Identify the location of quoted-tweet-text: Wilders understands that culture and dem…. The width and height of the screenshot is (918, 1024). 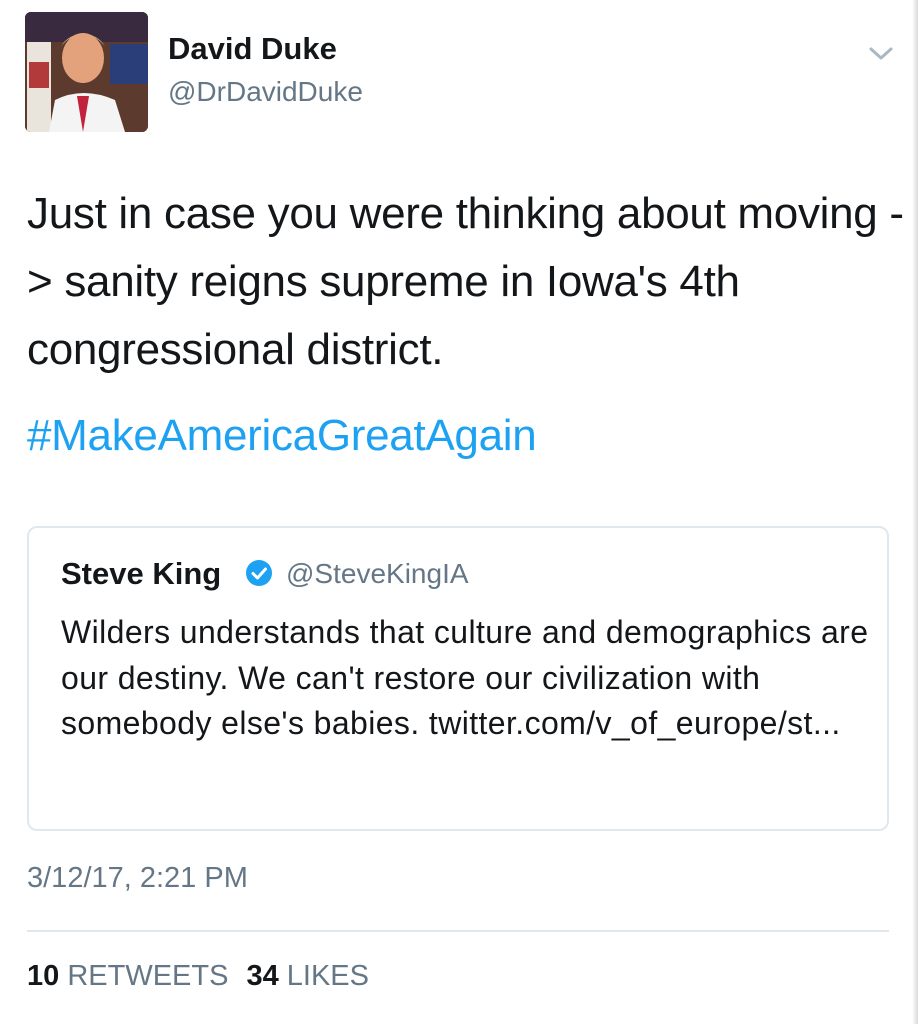
(465, 677).